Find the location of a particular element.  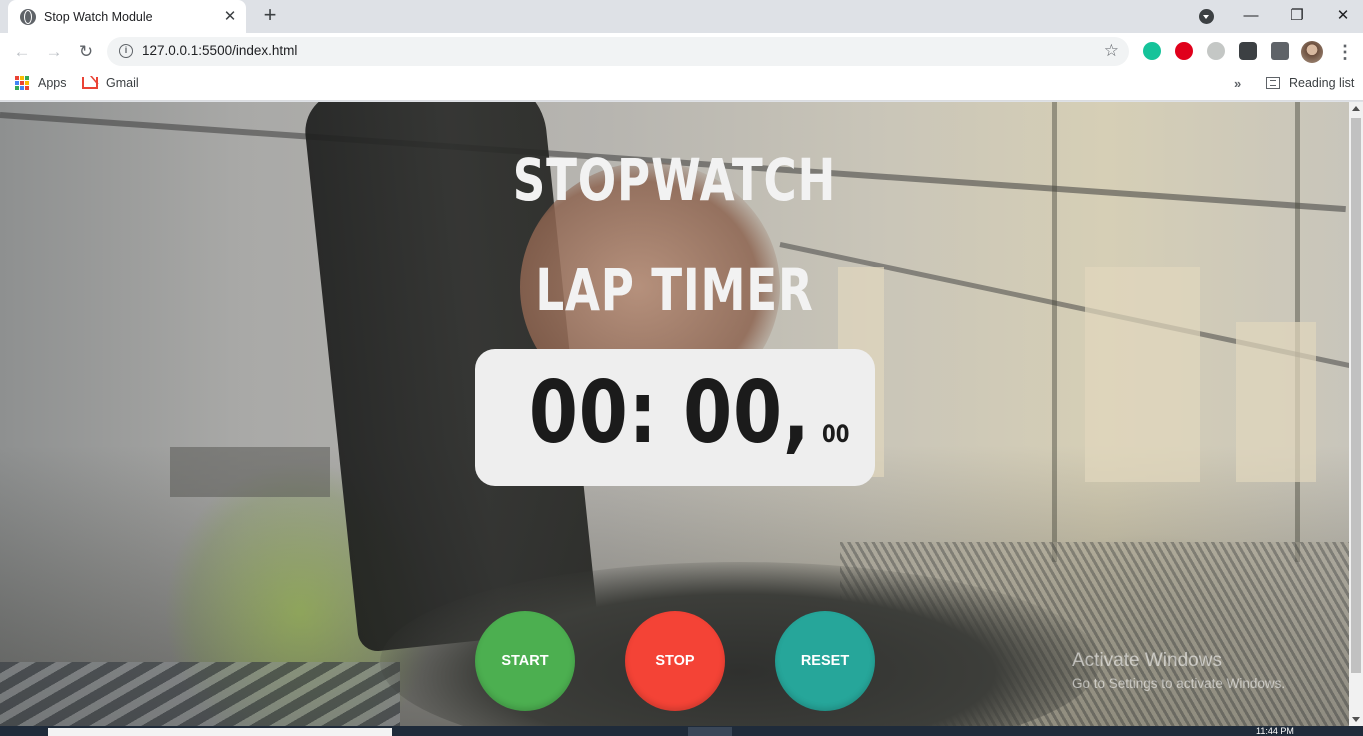

bookmarks-bar: Apps Gmail » Reading list is located at coordinates (681, 85).